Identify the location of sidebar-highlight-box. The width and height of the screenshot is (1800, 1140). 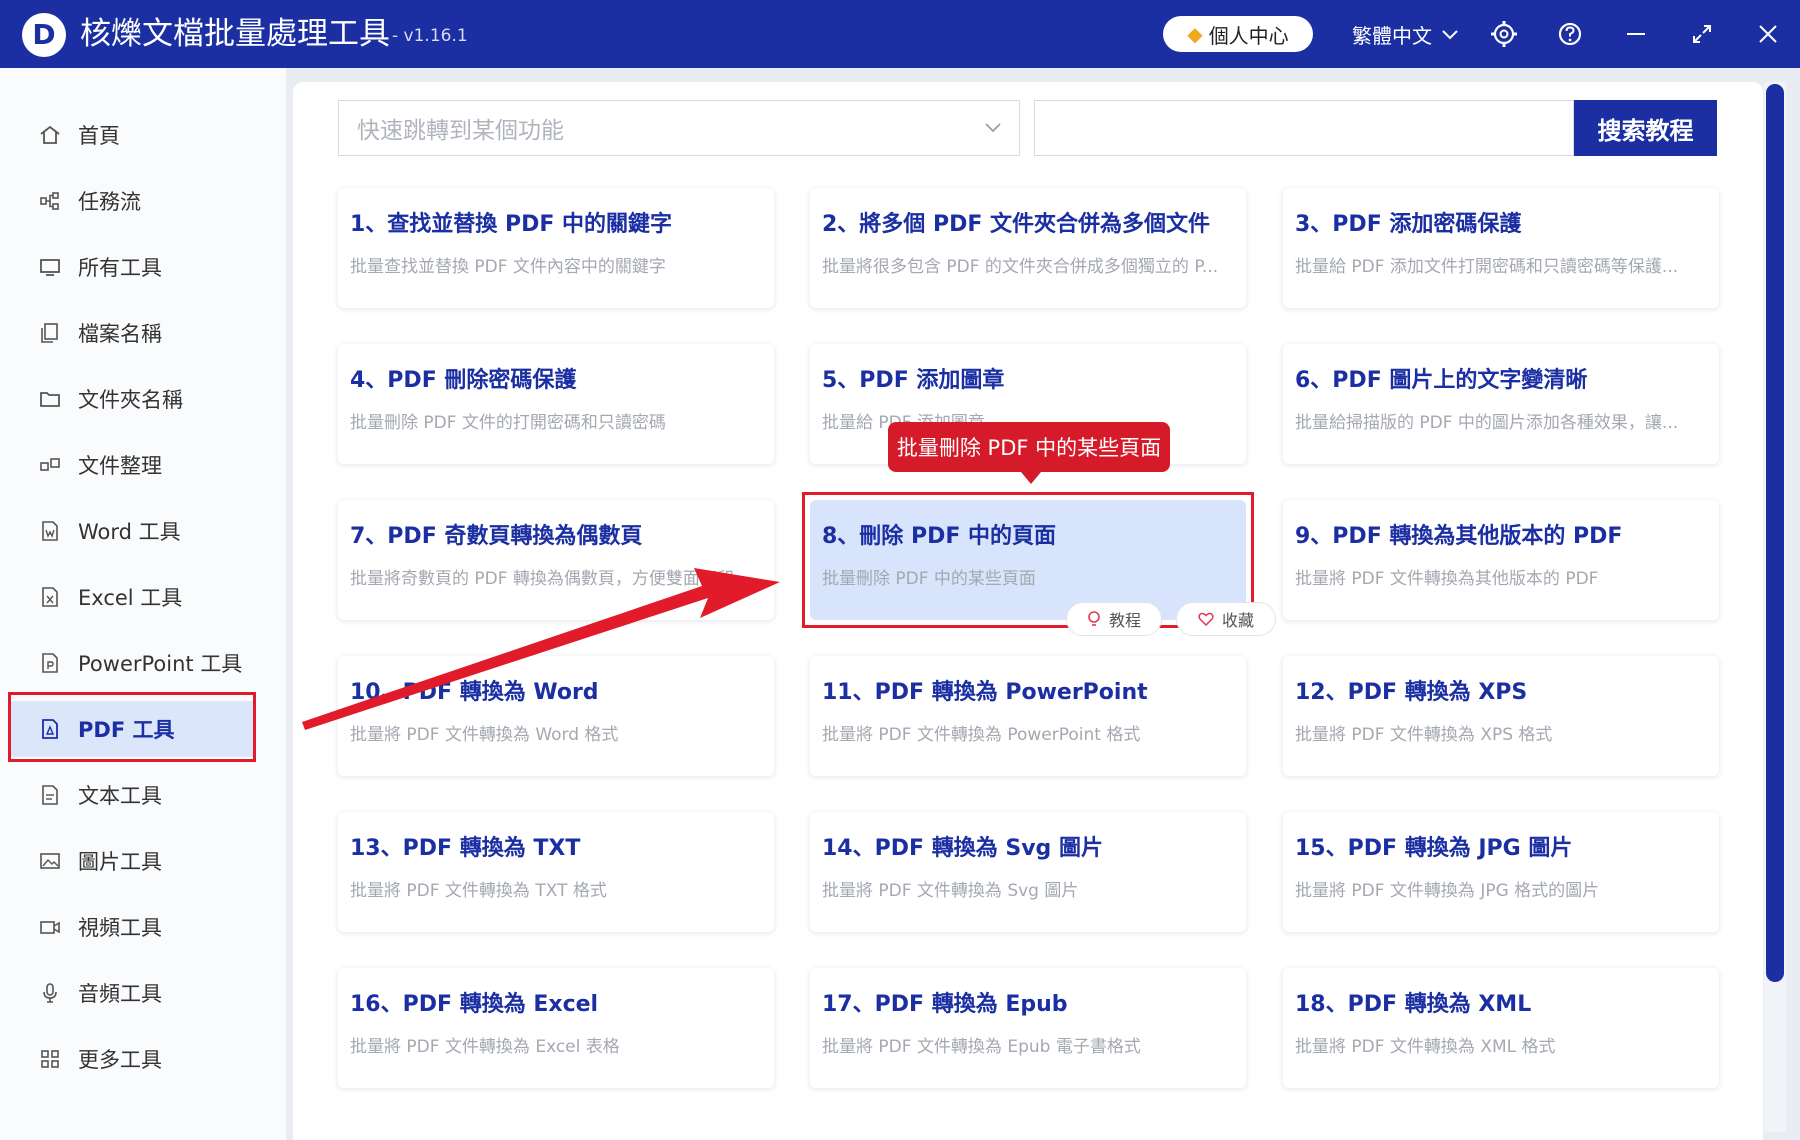
(132, 727).